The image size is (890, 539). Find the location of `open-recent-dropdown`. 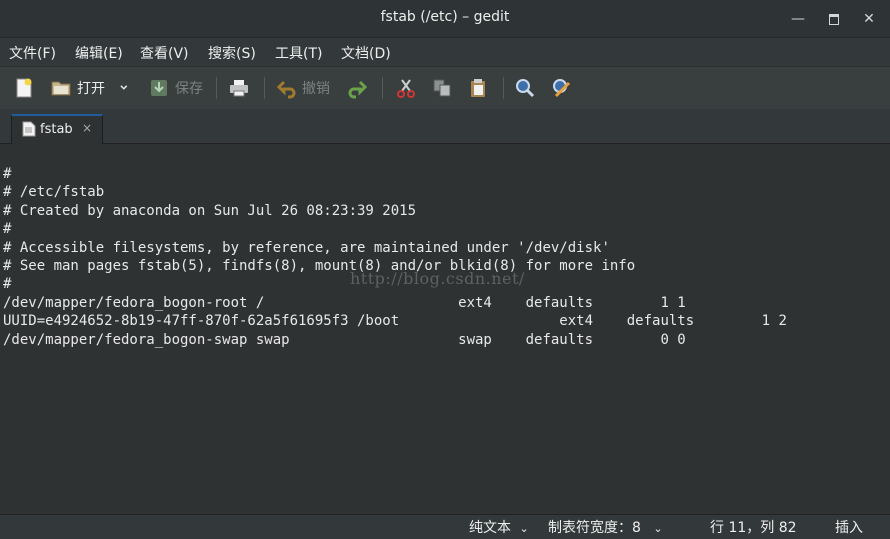

open-recent-dropdown is located at coordinates (126, 88).